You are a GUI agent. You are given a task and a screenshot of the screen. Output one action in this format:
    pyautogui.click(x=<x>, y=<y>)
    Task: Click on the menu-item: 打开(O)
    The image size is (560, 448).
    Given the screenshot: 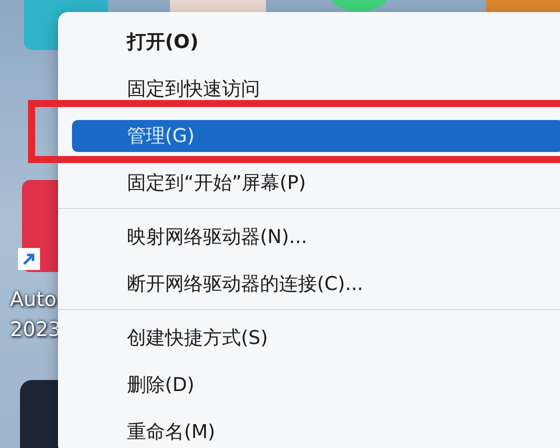 What is the action you would take?
    pyautogui.click(x=316, y=42)
    